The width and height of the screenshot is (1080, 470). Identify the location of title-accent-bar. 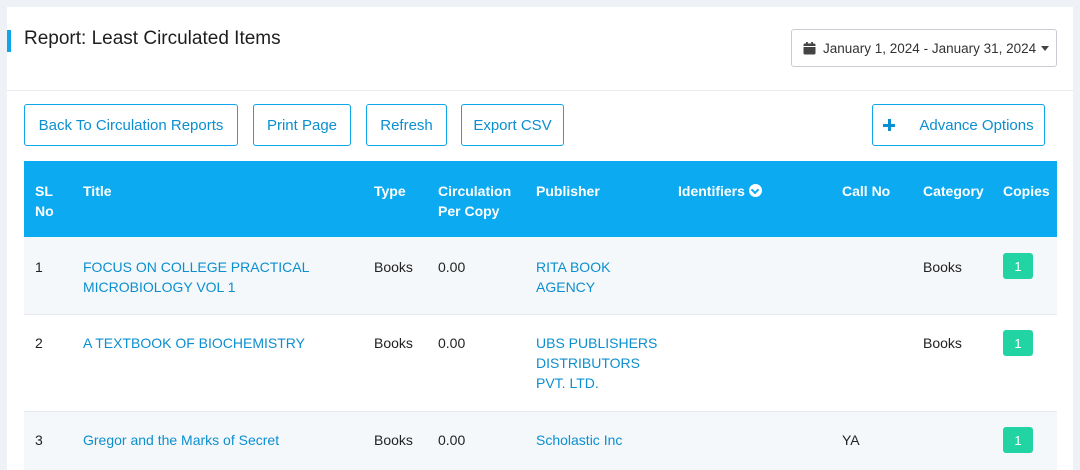
(9, 41).